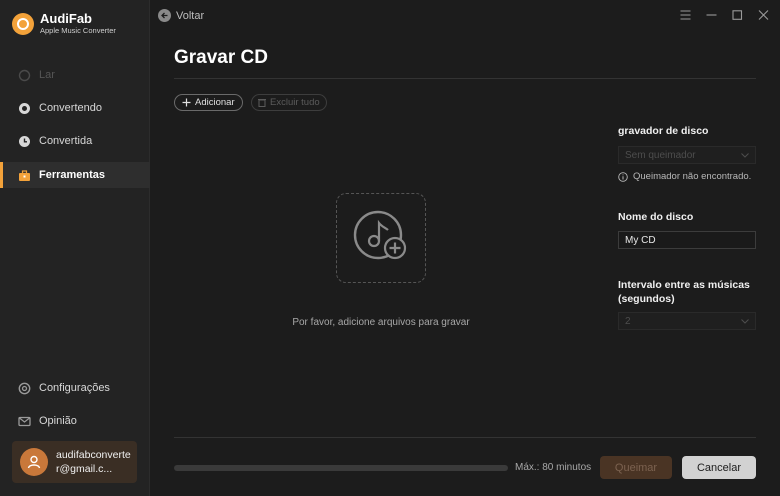 This screenshot has height=496, width=780. What do you see at coordinates (380, 235) in the screenshot?
I see `add-music-icon` at bounding box center [380, 235].